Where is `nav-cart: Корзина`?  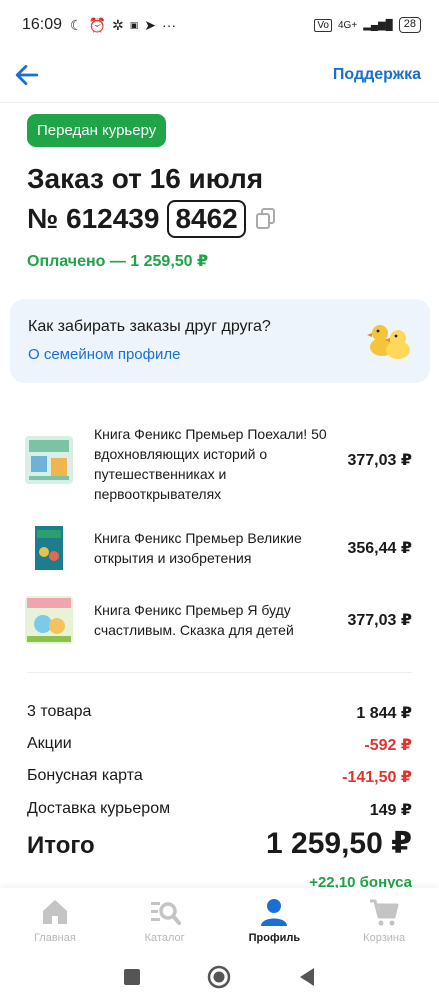 nav-cart: Корзина is located at coordinates (384, 921).